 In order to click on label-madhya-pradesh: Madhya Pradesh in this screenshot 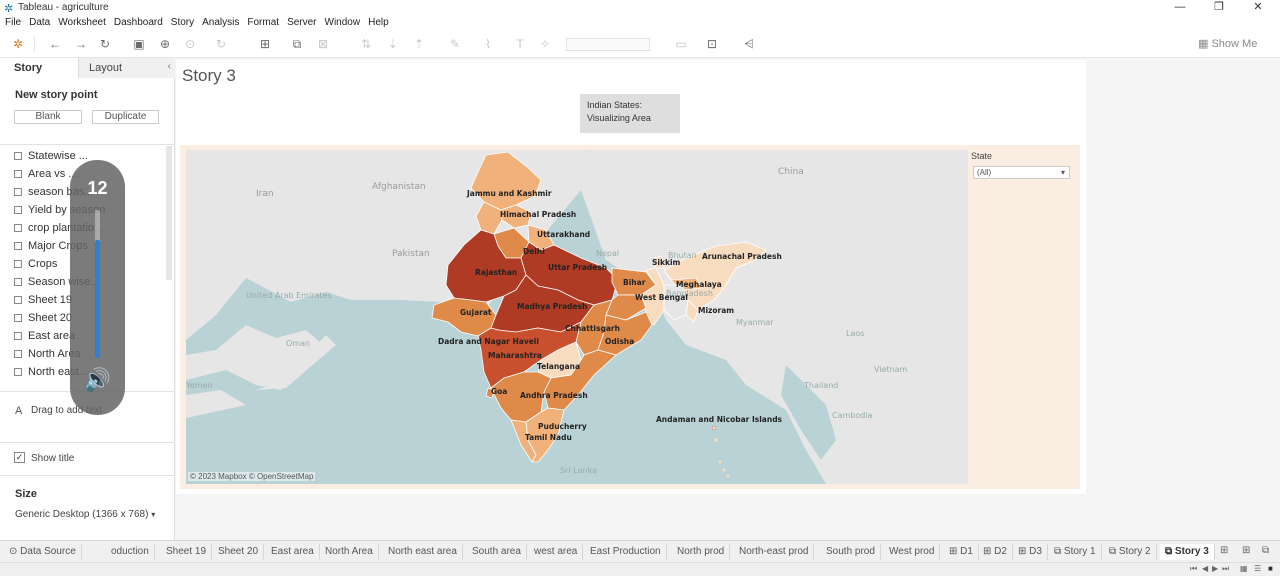, I will do `click(552, 306)`.